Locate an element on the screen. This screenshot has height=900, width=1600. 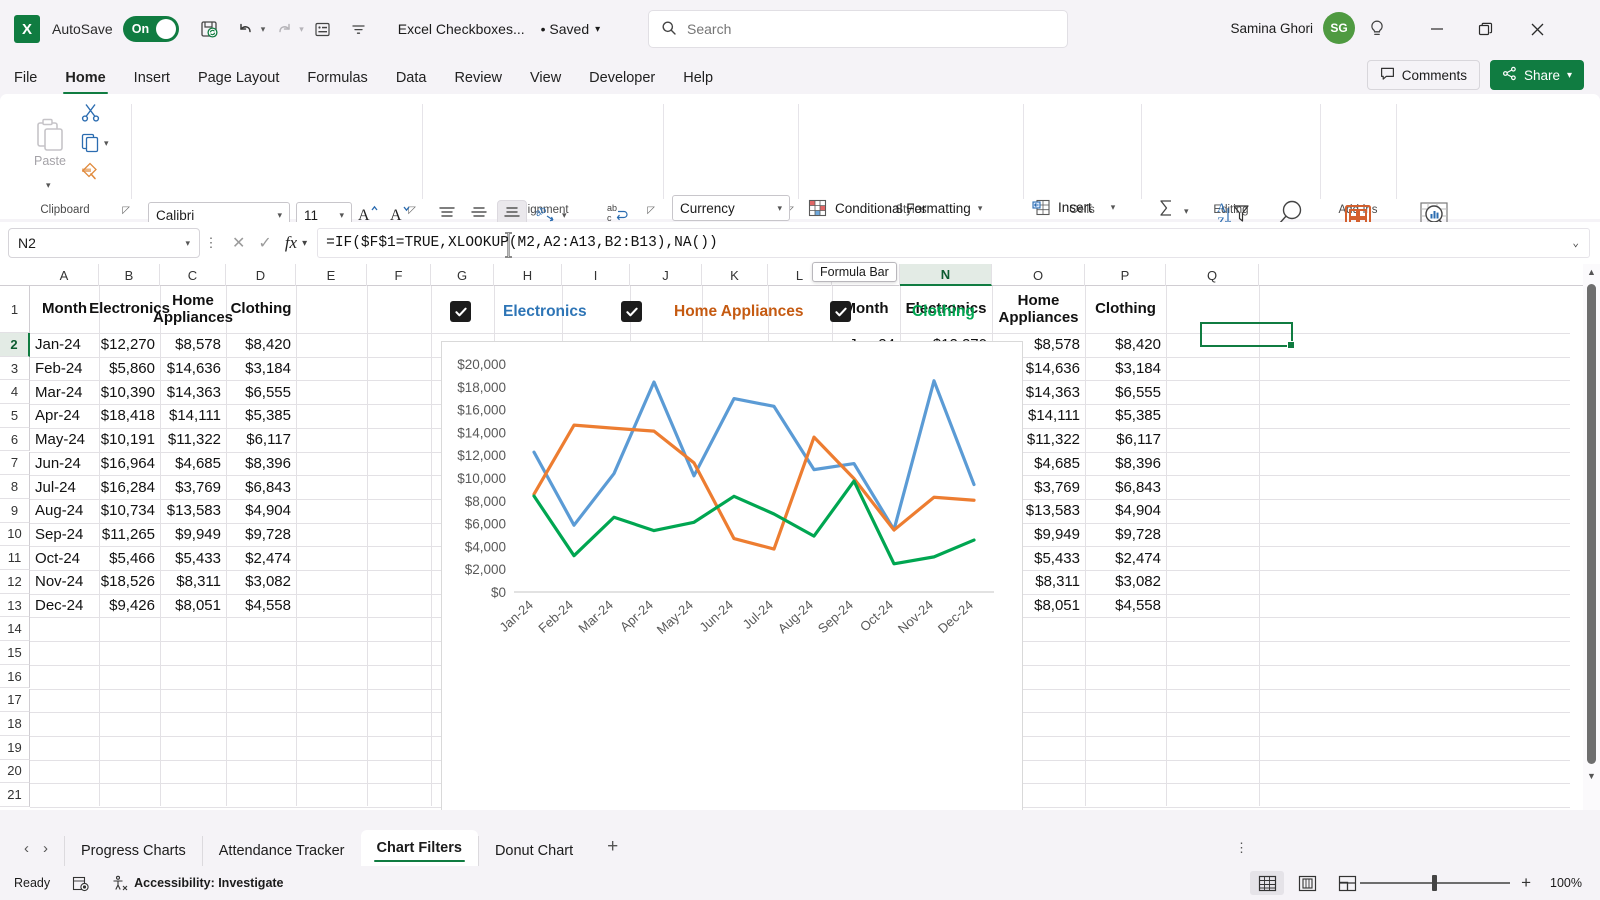
cell-p10: $9,728 is located at coordinates (1125, 535).